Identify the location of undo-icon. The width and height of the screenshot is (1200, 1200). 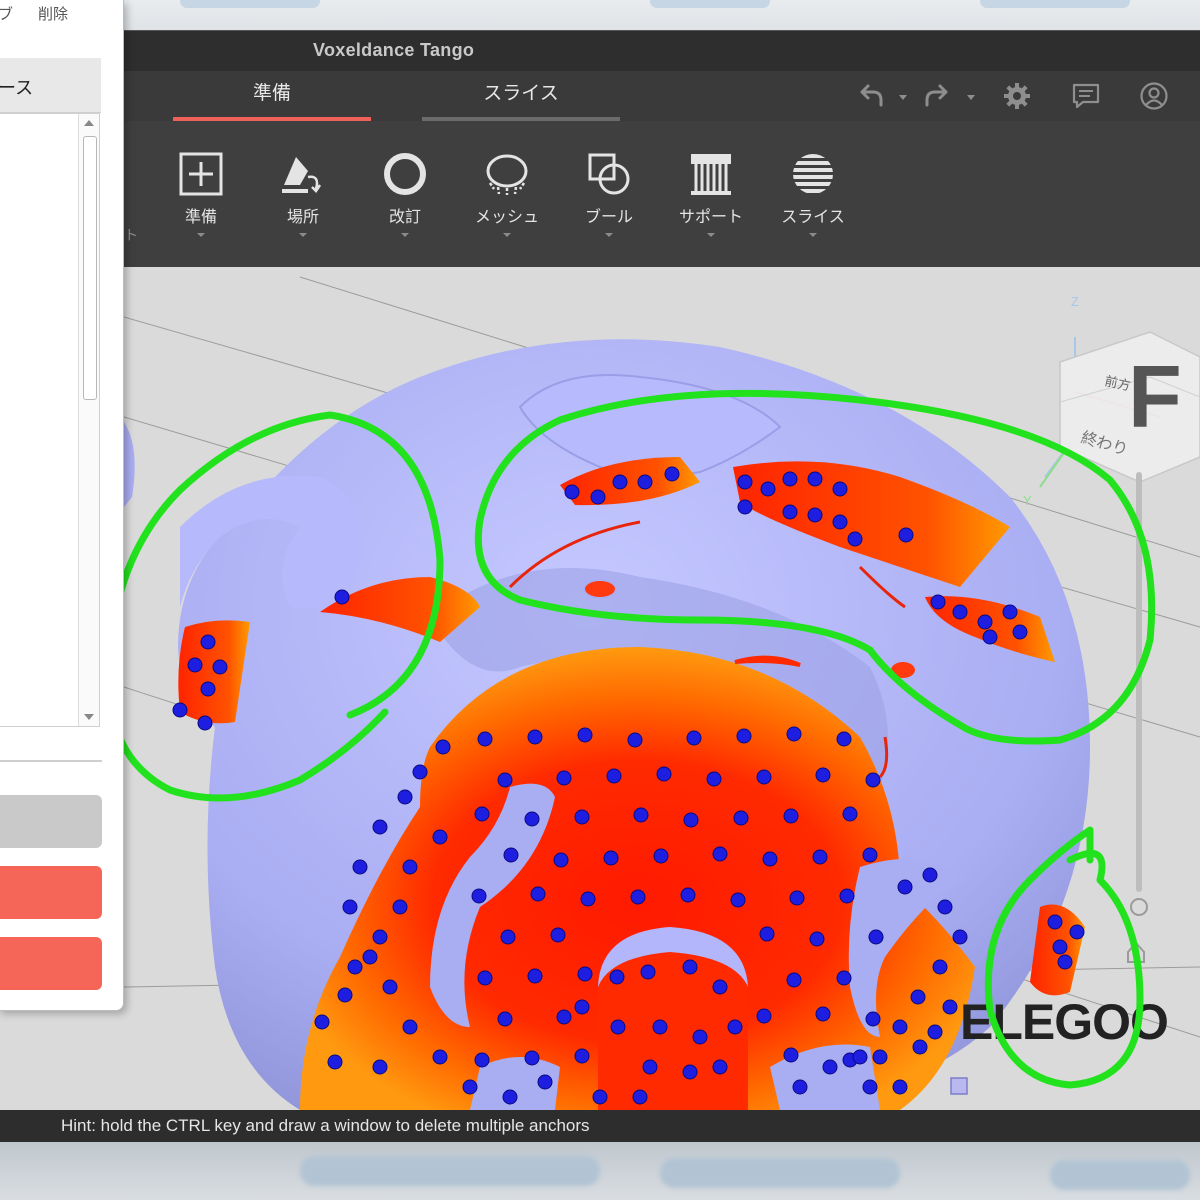
(870, 96).